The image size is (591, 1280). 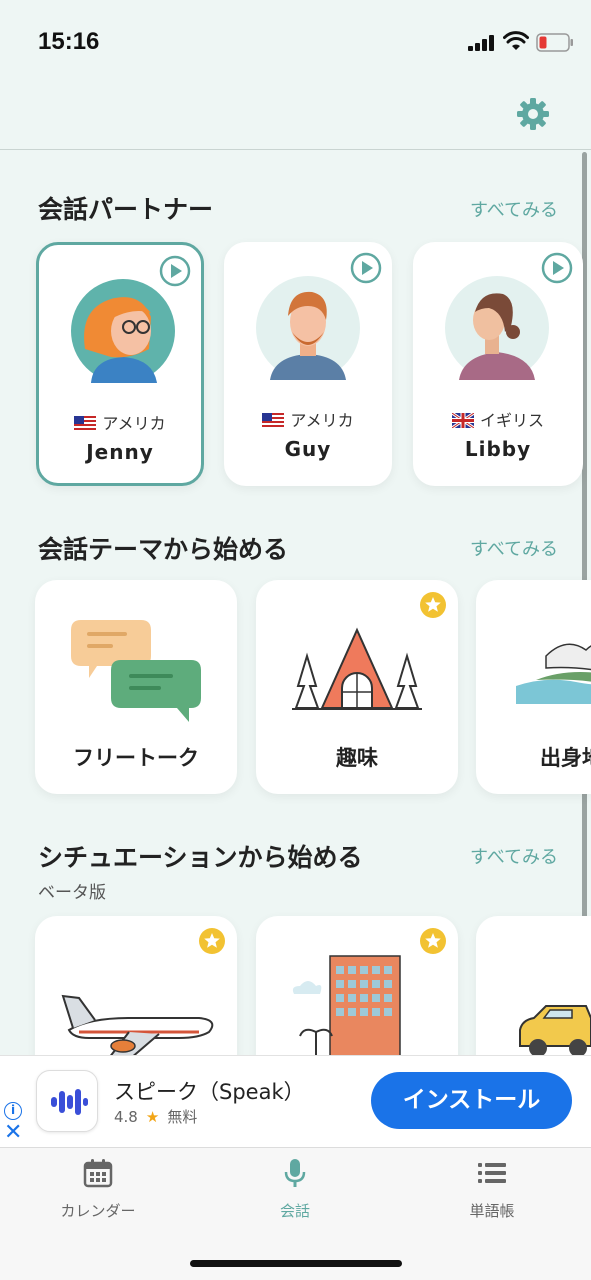 What do you see at coordinates (295, 45) in the screenshot?
I see `status-bar: 15:16` at bounding box center [295, 45].